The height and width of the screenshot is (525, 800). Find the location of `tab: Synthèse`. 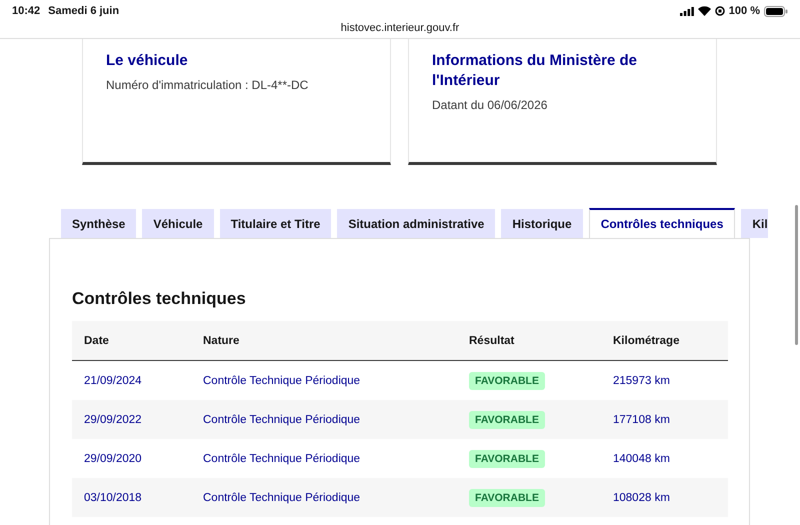

tab: Synthèse is located at coordinates (98, 223).